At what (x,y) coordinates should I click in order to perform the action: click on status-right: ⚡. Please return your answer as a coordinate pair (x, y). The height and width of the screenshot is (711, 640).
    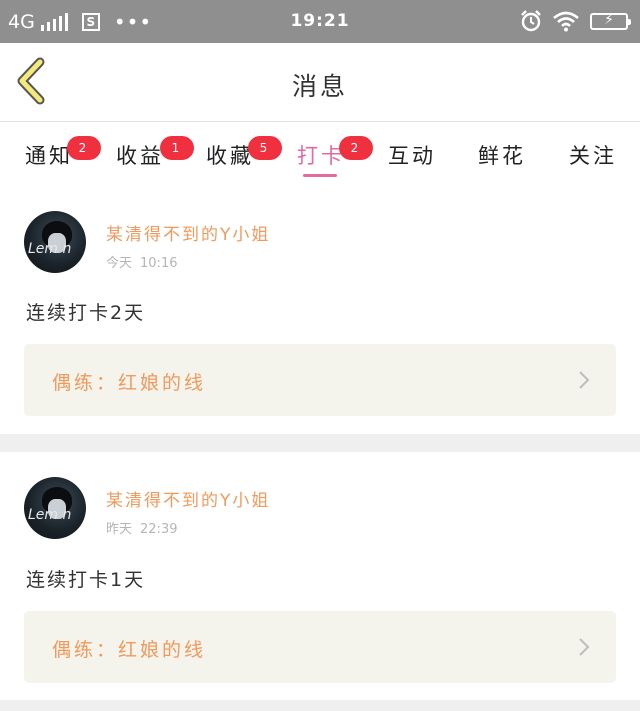
    Looking at the image, I should click on (575, 21).